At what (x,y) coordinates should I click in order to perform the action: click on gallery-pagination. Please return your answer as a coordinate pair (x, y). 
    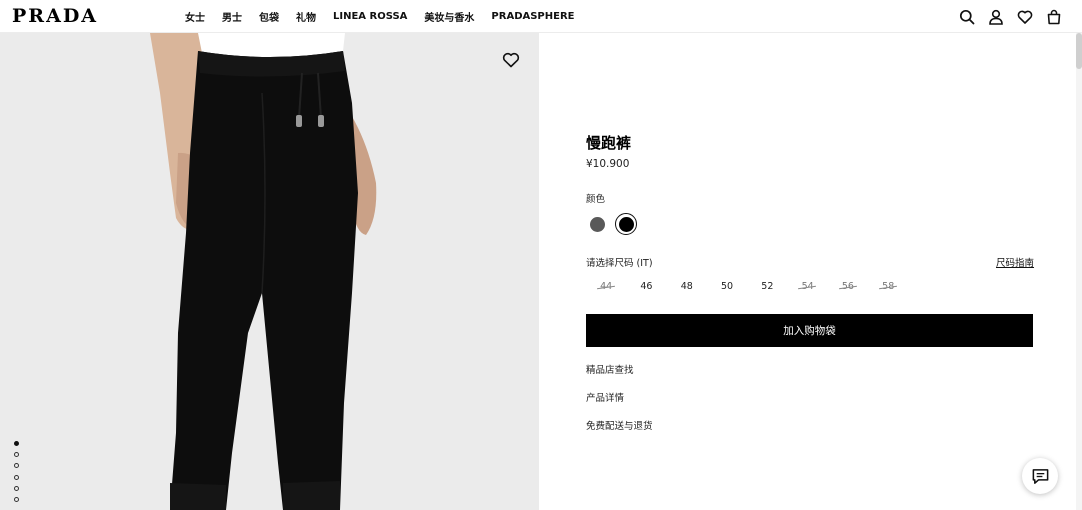
    Looking at the image, I should click on (18, 474).